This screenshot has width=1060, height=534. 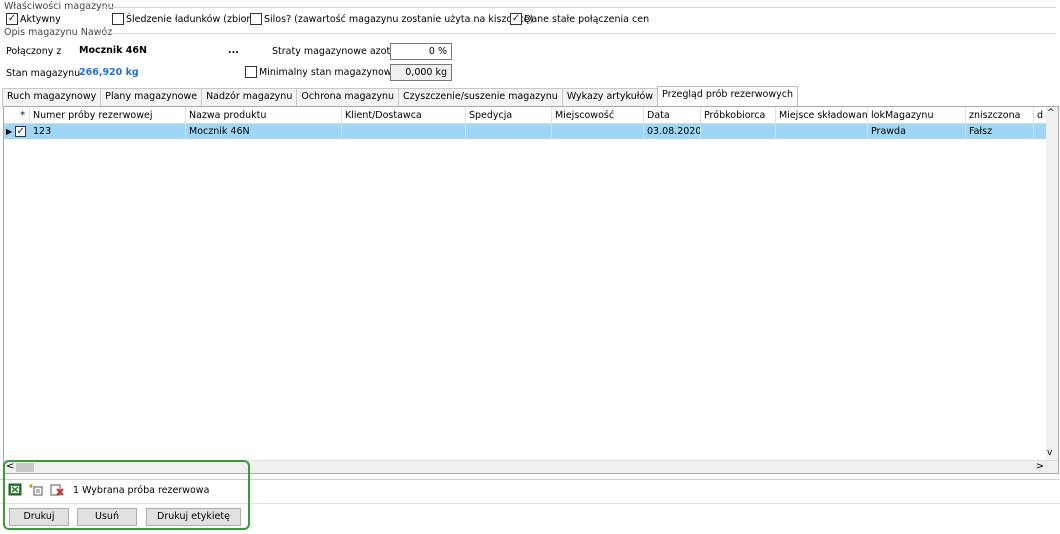 I want to click on min-stock-checkbox-label: Minimalny stan magazynowy, so click(x=328, y=72).